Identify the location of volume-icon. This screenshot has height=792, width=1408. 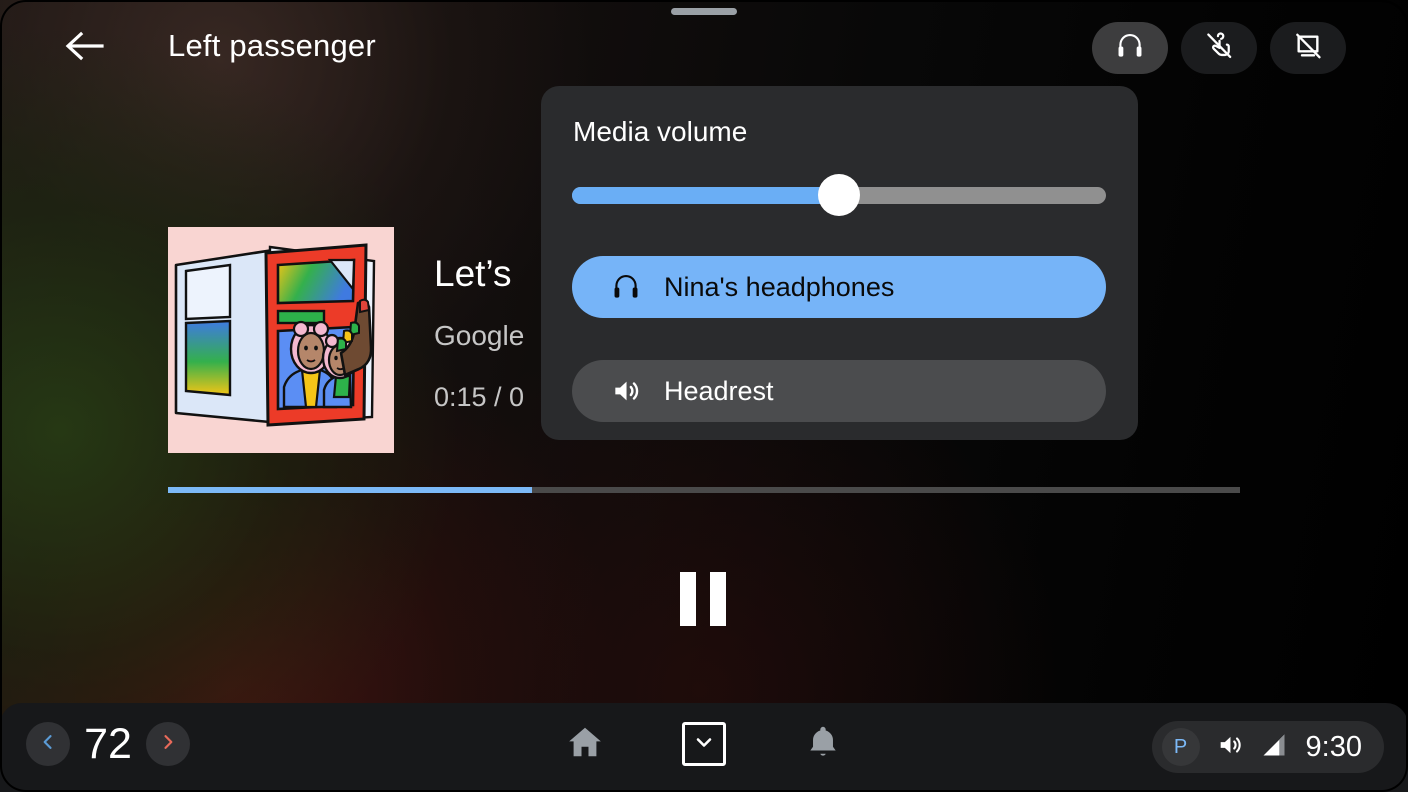
(1230, 747).